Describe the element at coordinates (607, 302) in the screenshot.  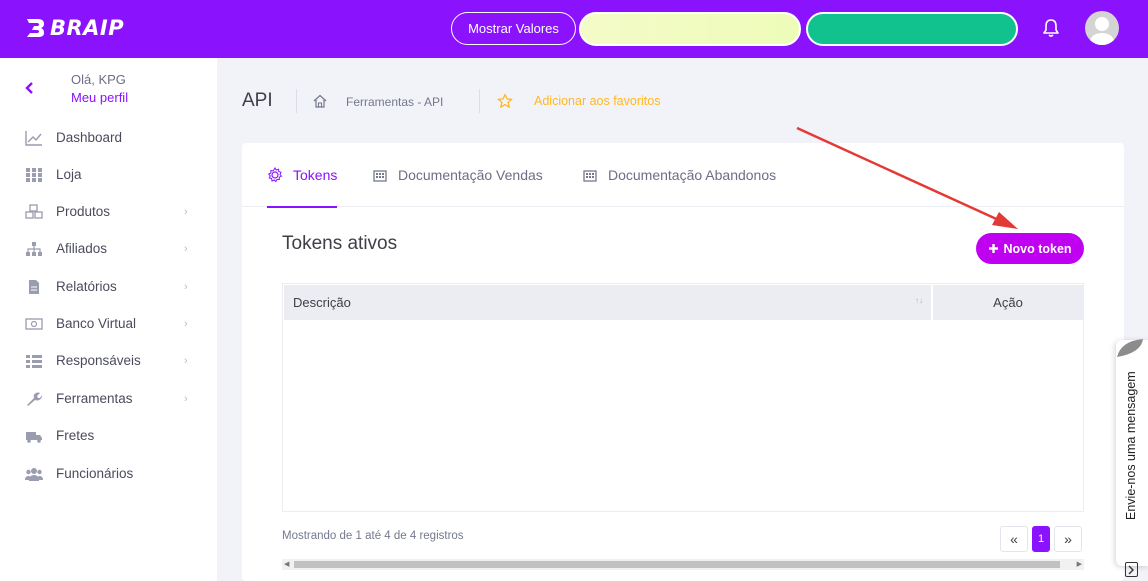
I see `column-header-descricao: Descrição ↑↓` at that location.